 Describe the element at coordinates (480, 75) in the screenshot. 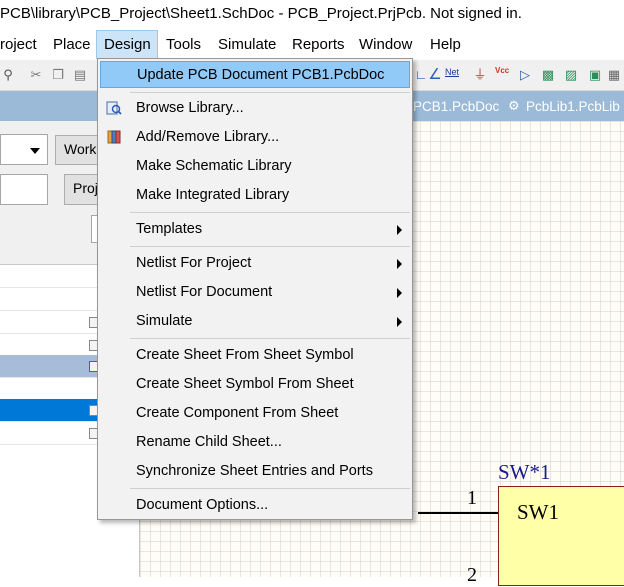

I see `ground-icon: ⏚` at that location.